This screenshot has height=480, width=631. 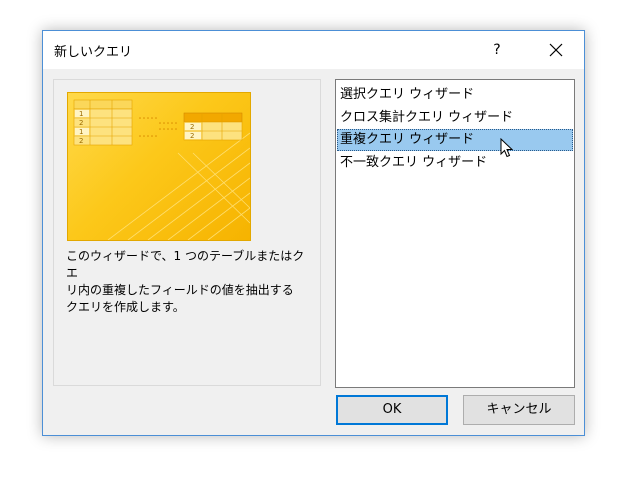 I want to click on close-button, so click(x=556, y=50).